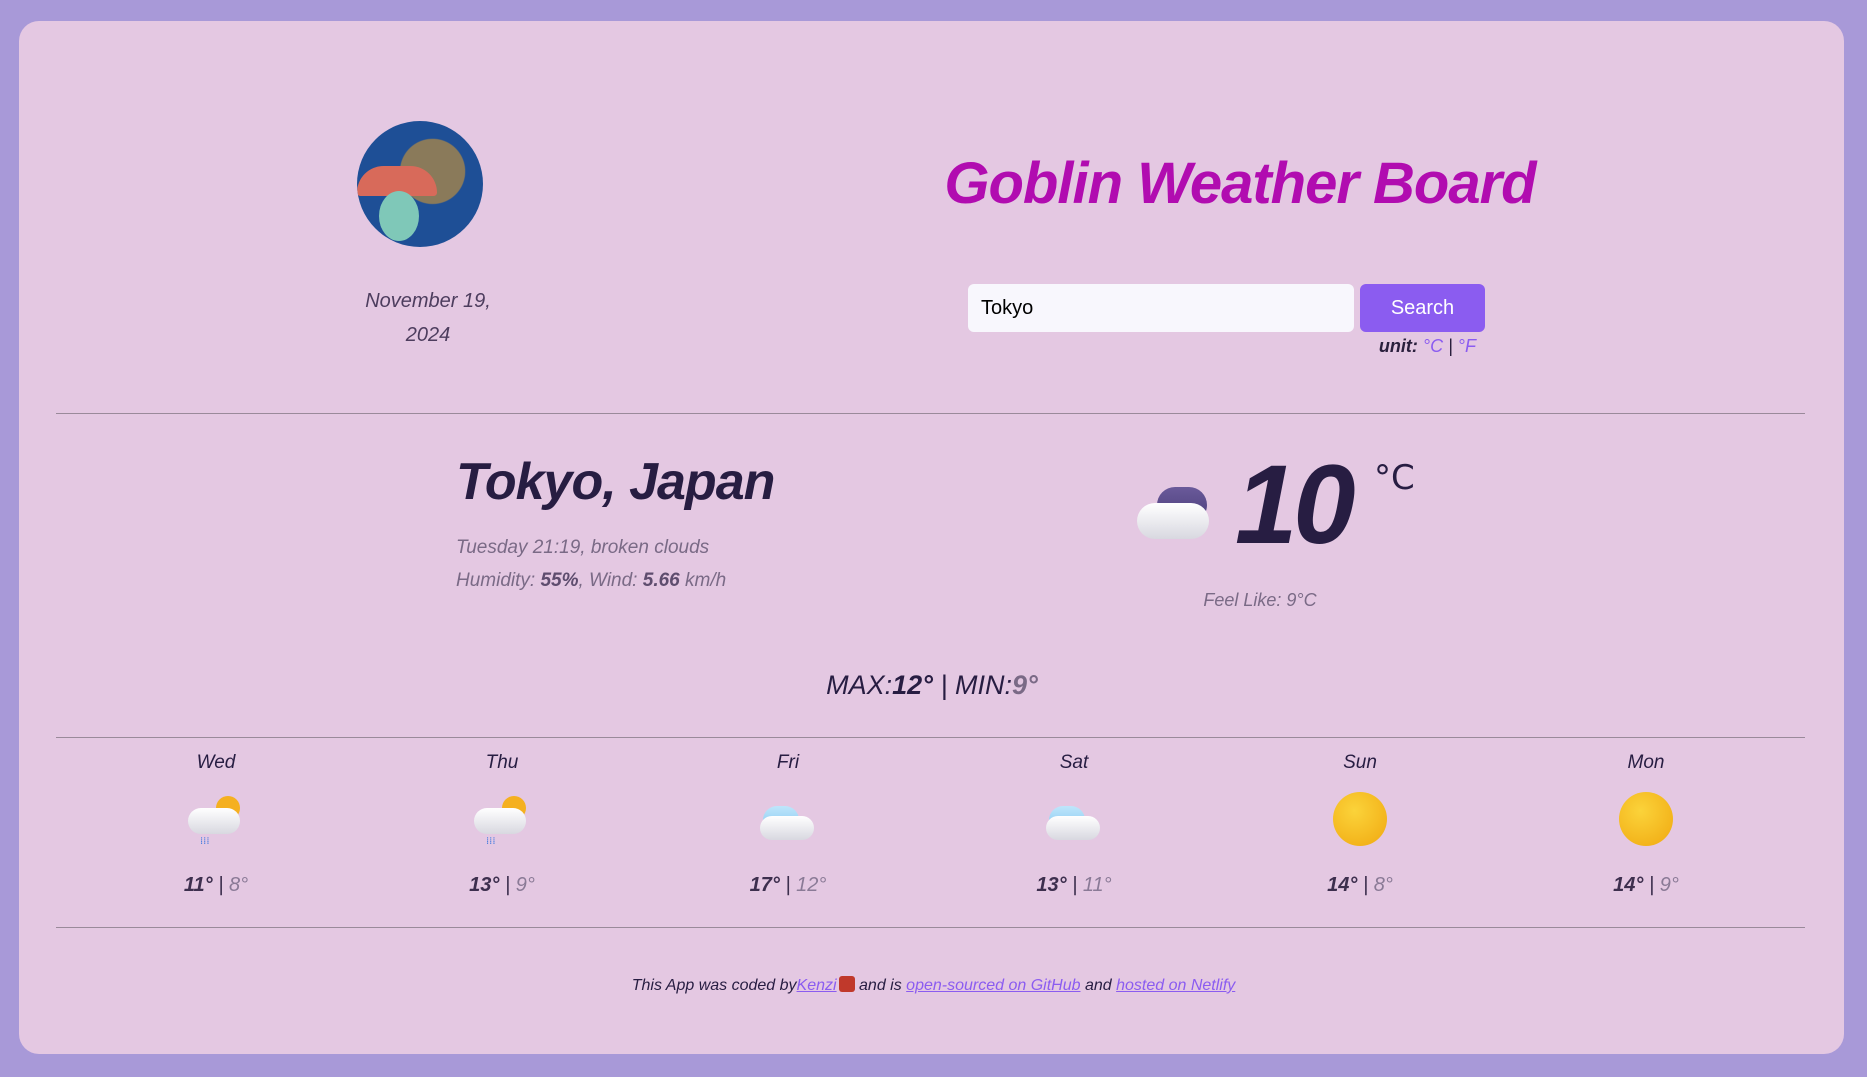 The width and height of the screenshot is (1867, 1077). Describe the element at coordinates (1295, 504) in the screenshot. I see `current-temperature: 10` at that location.